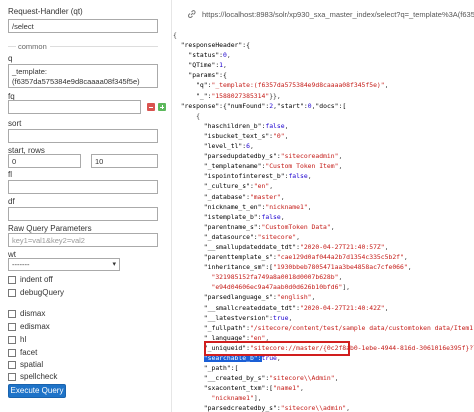  What do you see at coordinates (36, 279) in the screenshot?
I see `indent-label: indent off` at bounding box center [36, 279].